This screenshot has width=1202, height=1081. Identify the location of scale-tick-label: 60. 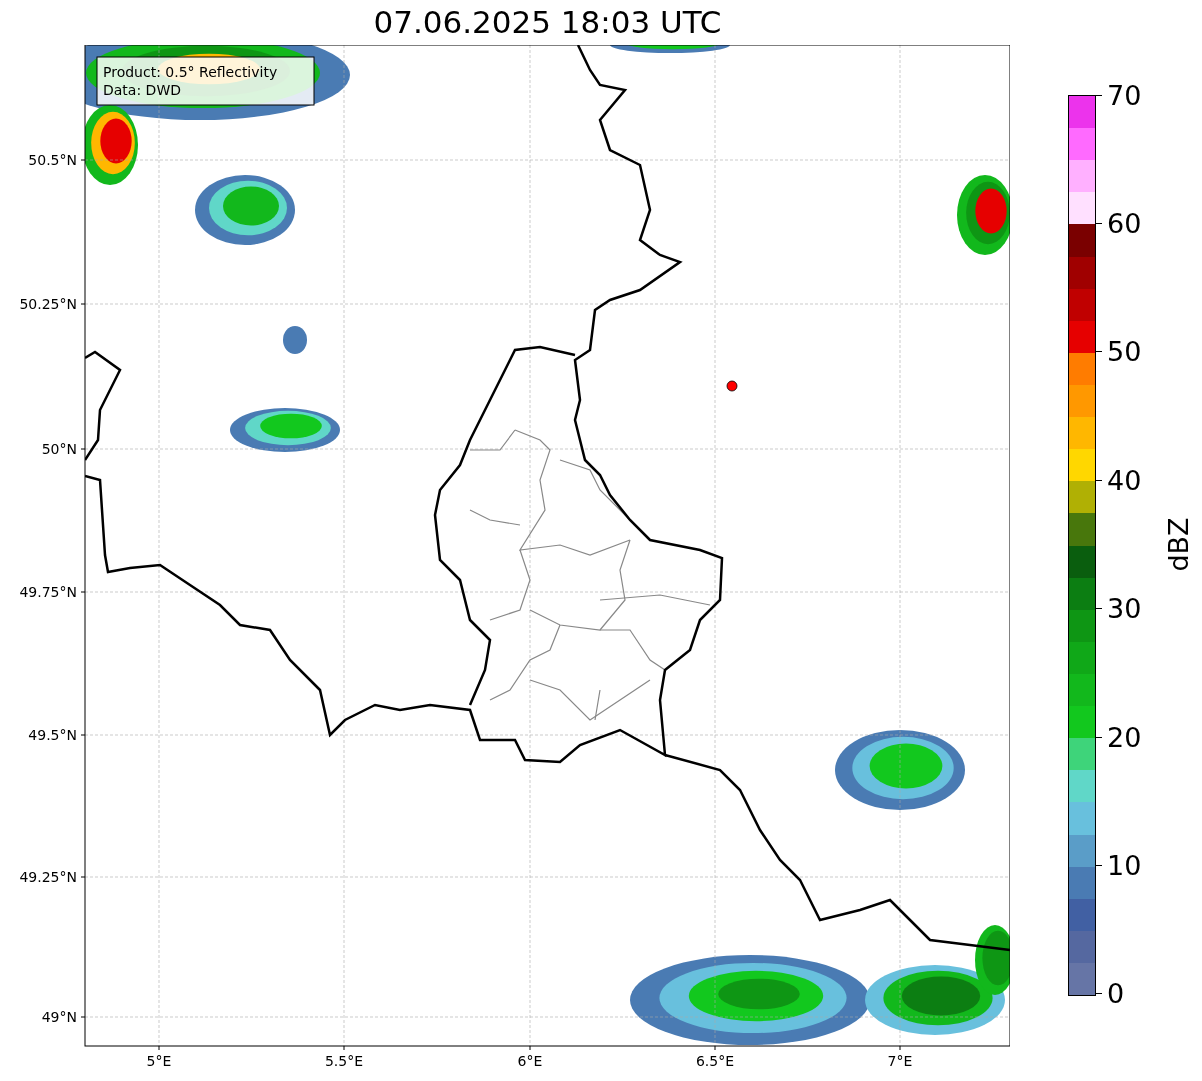
(1124, 223).